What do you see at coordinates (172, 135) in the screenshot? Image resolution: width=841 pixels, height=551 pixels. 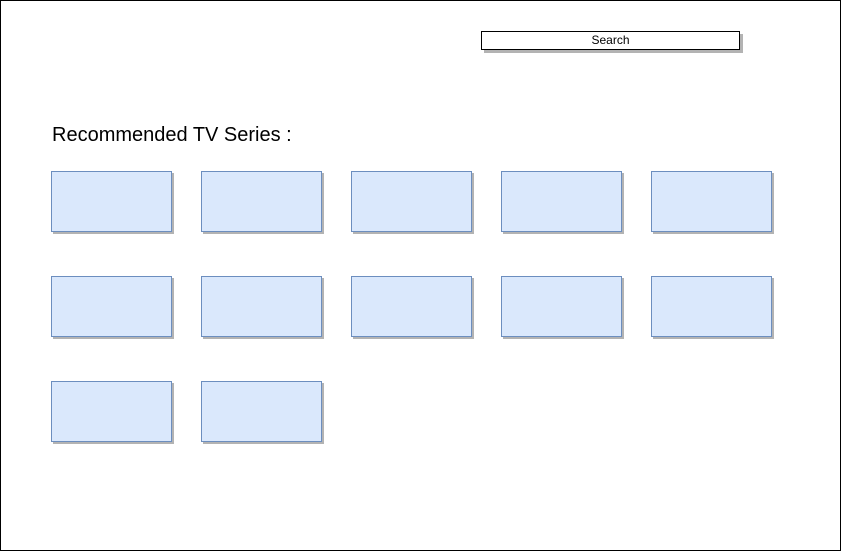 I see `section-title: Recommended TV Series :` at bounding box center [172, 135].